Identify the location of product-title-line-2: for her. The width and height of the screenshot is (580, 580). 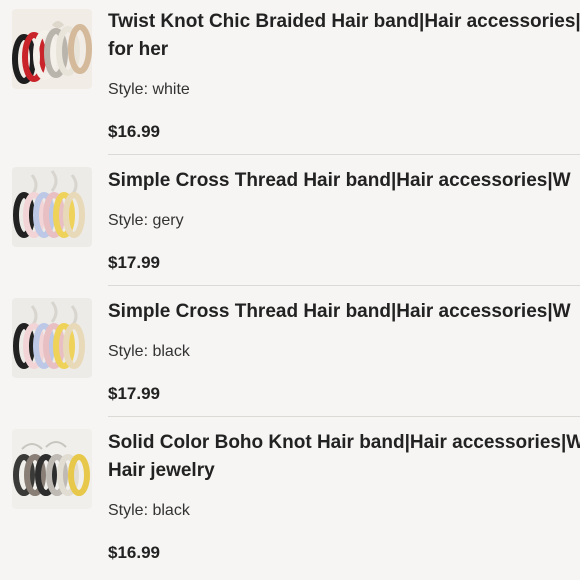
(138, 49).